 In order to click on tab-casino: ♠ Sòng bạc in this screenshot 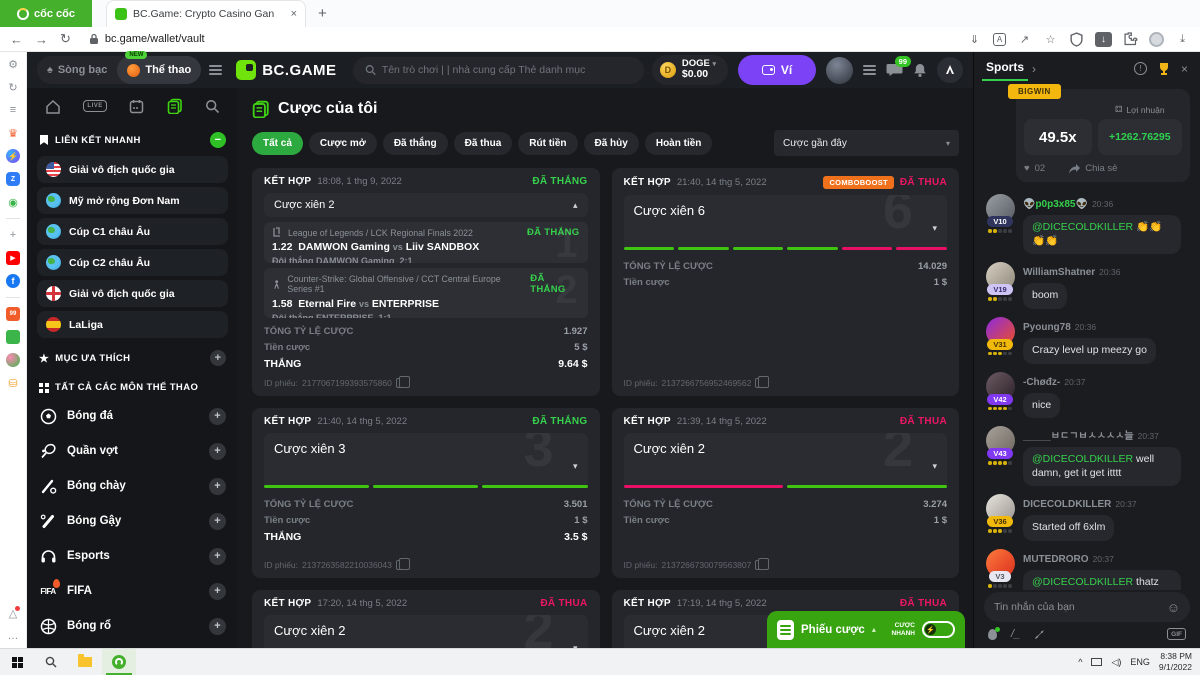, I will do `click(77, 70)`.